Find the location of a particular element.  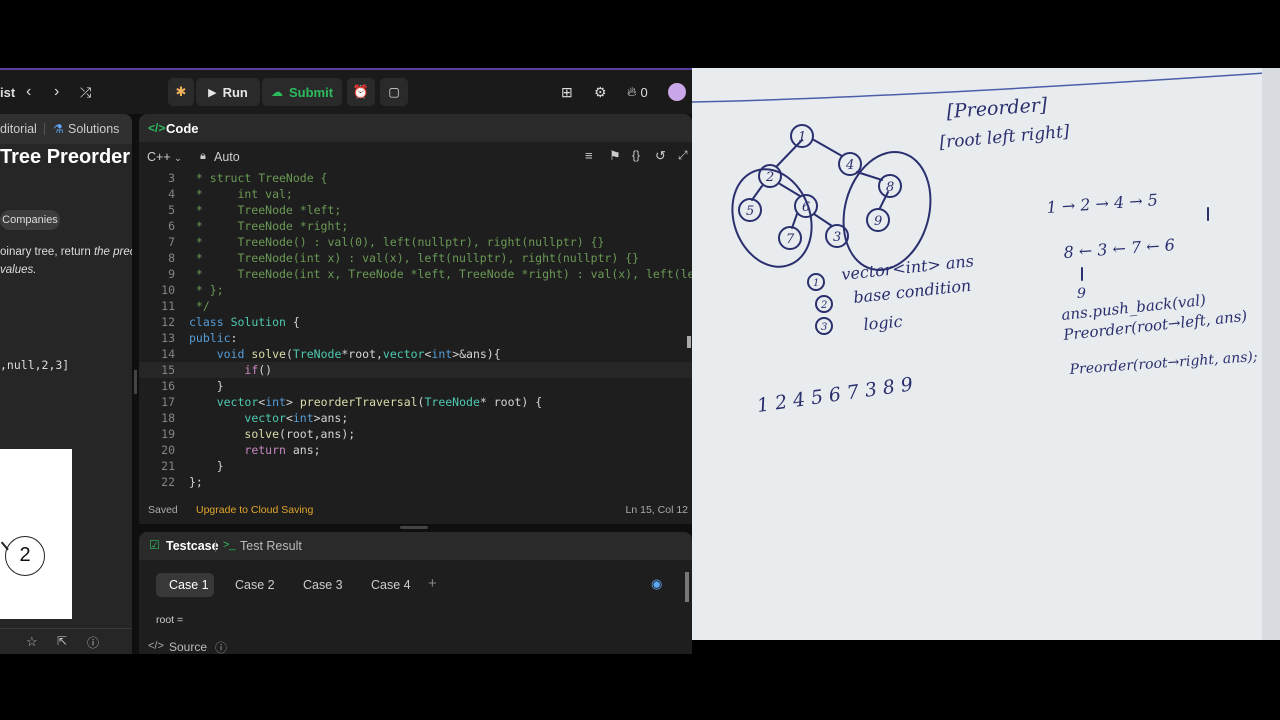

step-number: 3 is located at coordinates (824, 327).